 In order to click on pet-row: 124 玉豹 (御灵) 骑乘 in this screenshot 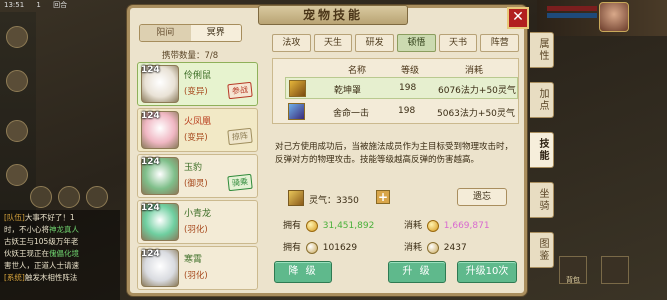, I will do `click(197, 176)`.